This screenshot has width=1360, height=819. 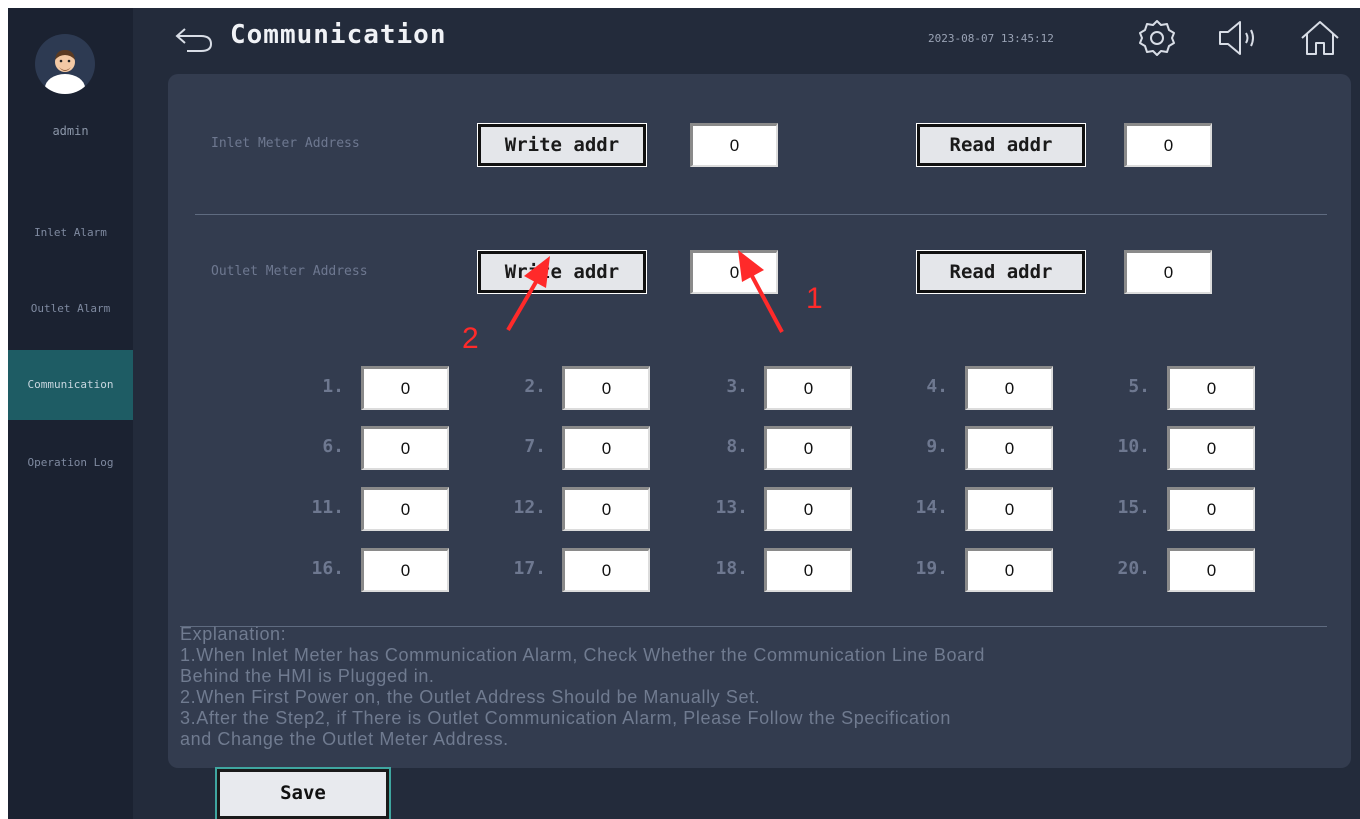 I want to click on annotation-arrows, so click(x=645, y=291).